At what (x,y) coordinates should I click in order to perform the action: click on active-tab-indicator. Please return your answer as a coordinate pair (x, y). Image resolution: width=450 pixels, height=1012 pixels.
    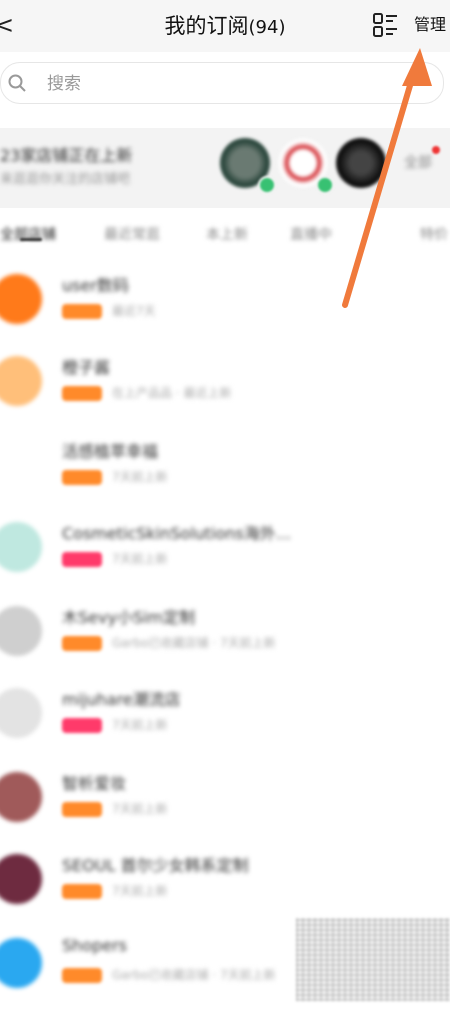
    Looking at the image, I should click on (31, 239).